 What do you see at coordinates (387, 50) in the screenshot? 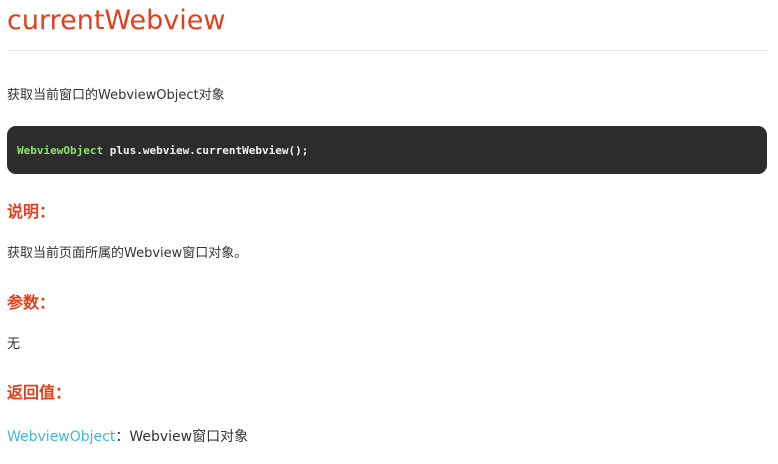
I see `title-divider` at bounding box center [387, 50].